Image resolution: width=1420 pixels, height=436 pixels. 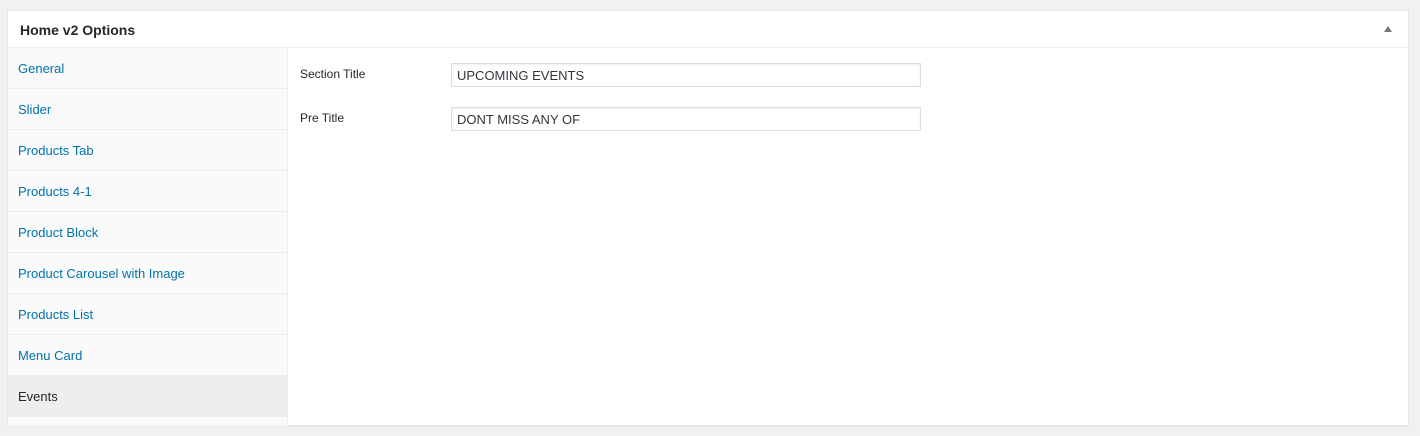 What do you see at coordinates (147, 314) in the screenshot?
I see `tab-products-list: Products List` at bounding box center [147, 314].